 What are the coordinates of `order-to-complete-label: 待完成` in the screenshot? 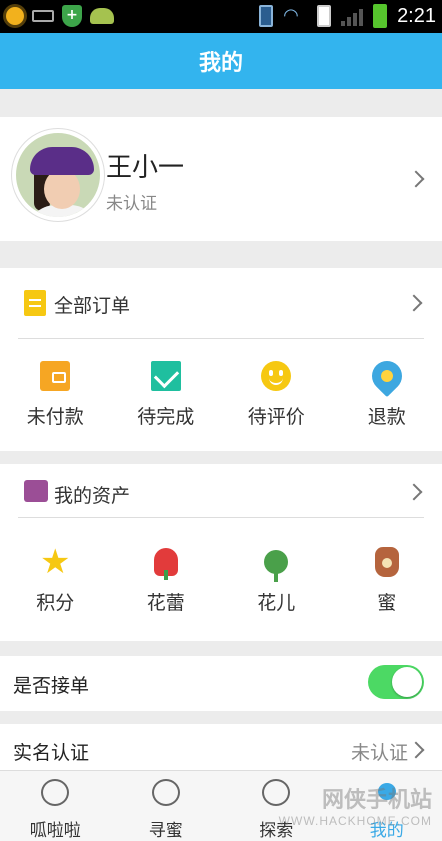 It's located at (166, 417).